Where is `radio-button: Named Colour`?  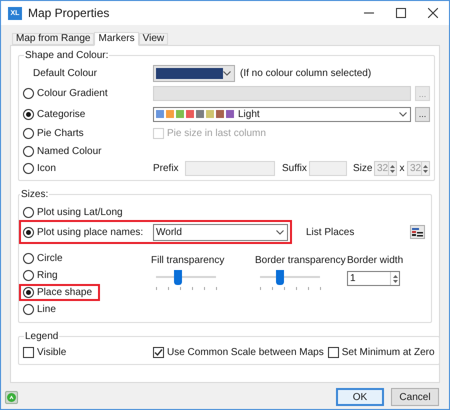
radio-button: Named Colour is located at coordinates (62, 151).